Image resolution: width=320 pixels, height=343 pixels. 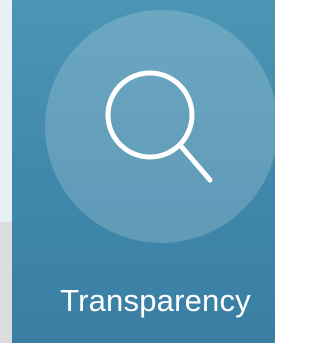 What do you see at coordinates (6, 111) in the screenshot?
I see `left-panel-edge` at bounding box center [6, 111].